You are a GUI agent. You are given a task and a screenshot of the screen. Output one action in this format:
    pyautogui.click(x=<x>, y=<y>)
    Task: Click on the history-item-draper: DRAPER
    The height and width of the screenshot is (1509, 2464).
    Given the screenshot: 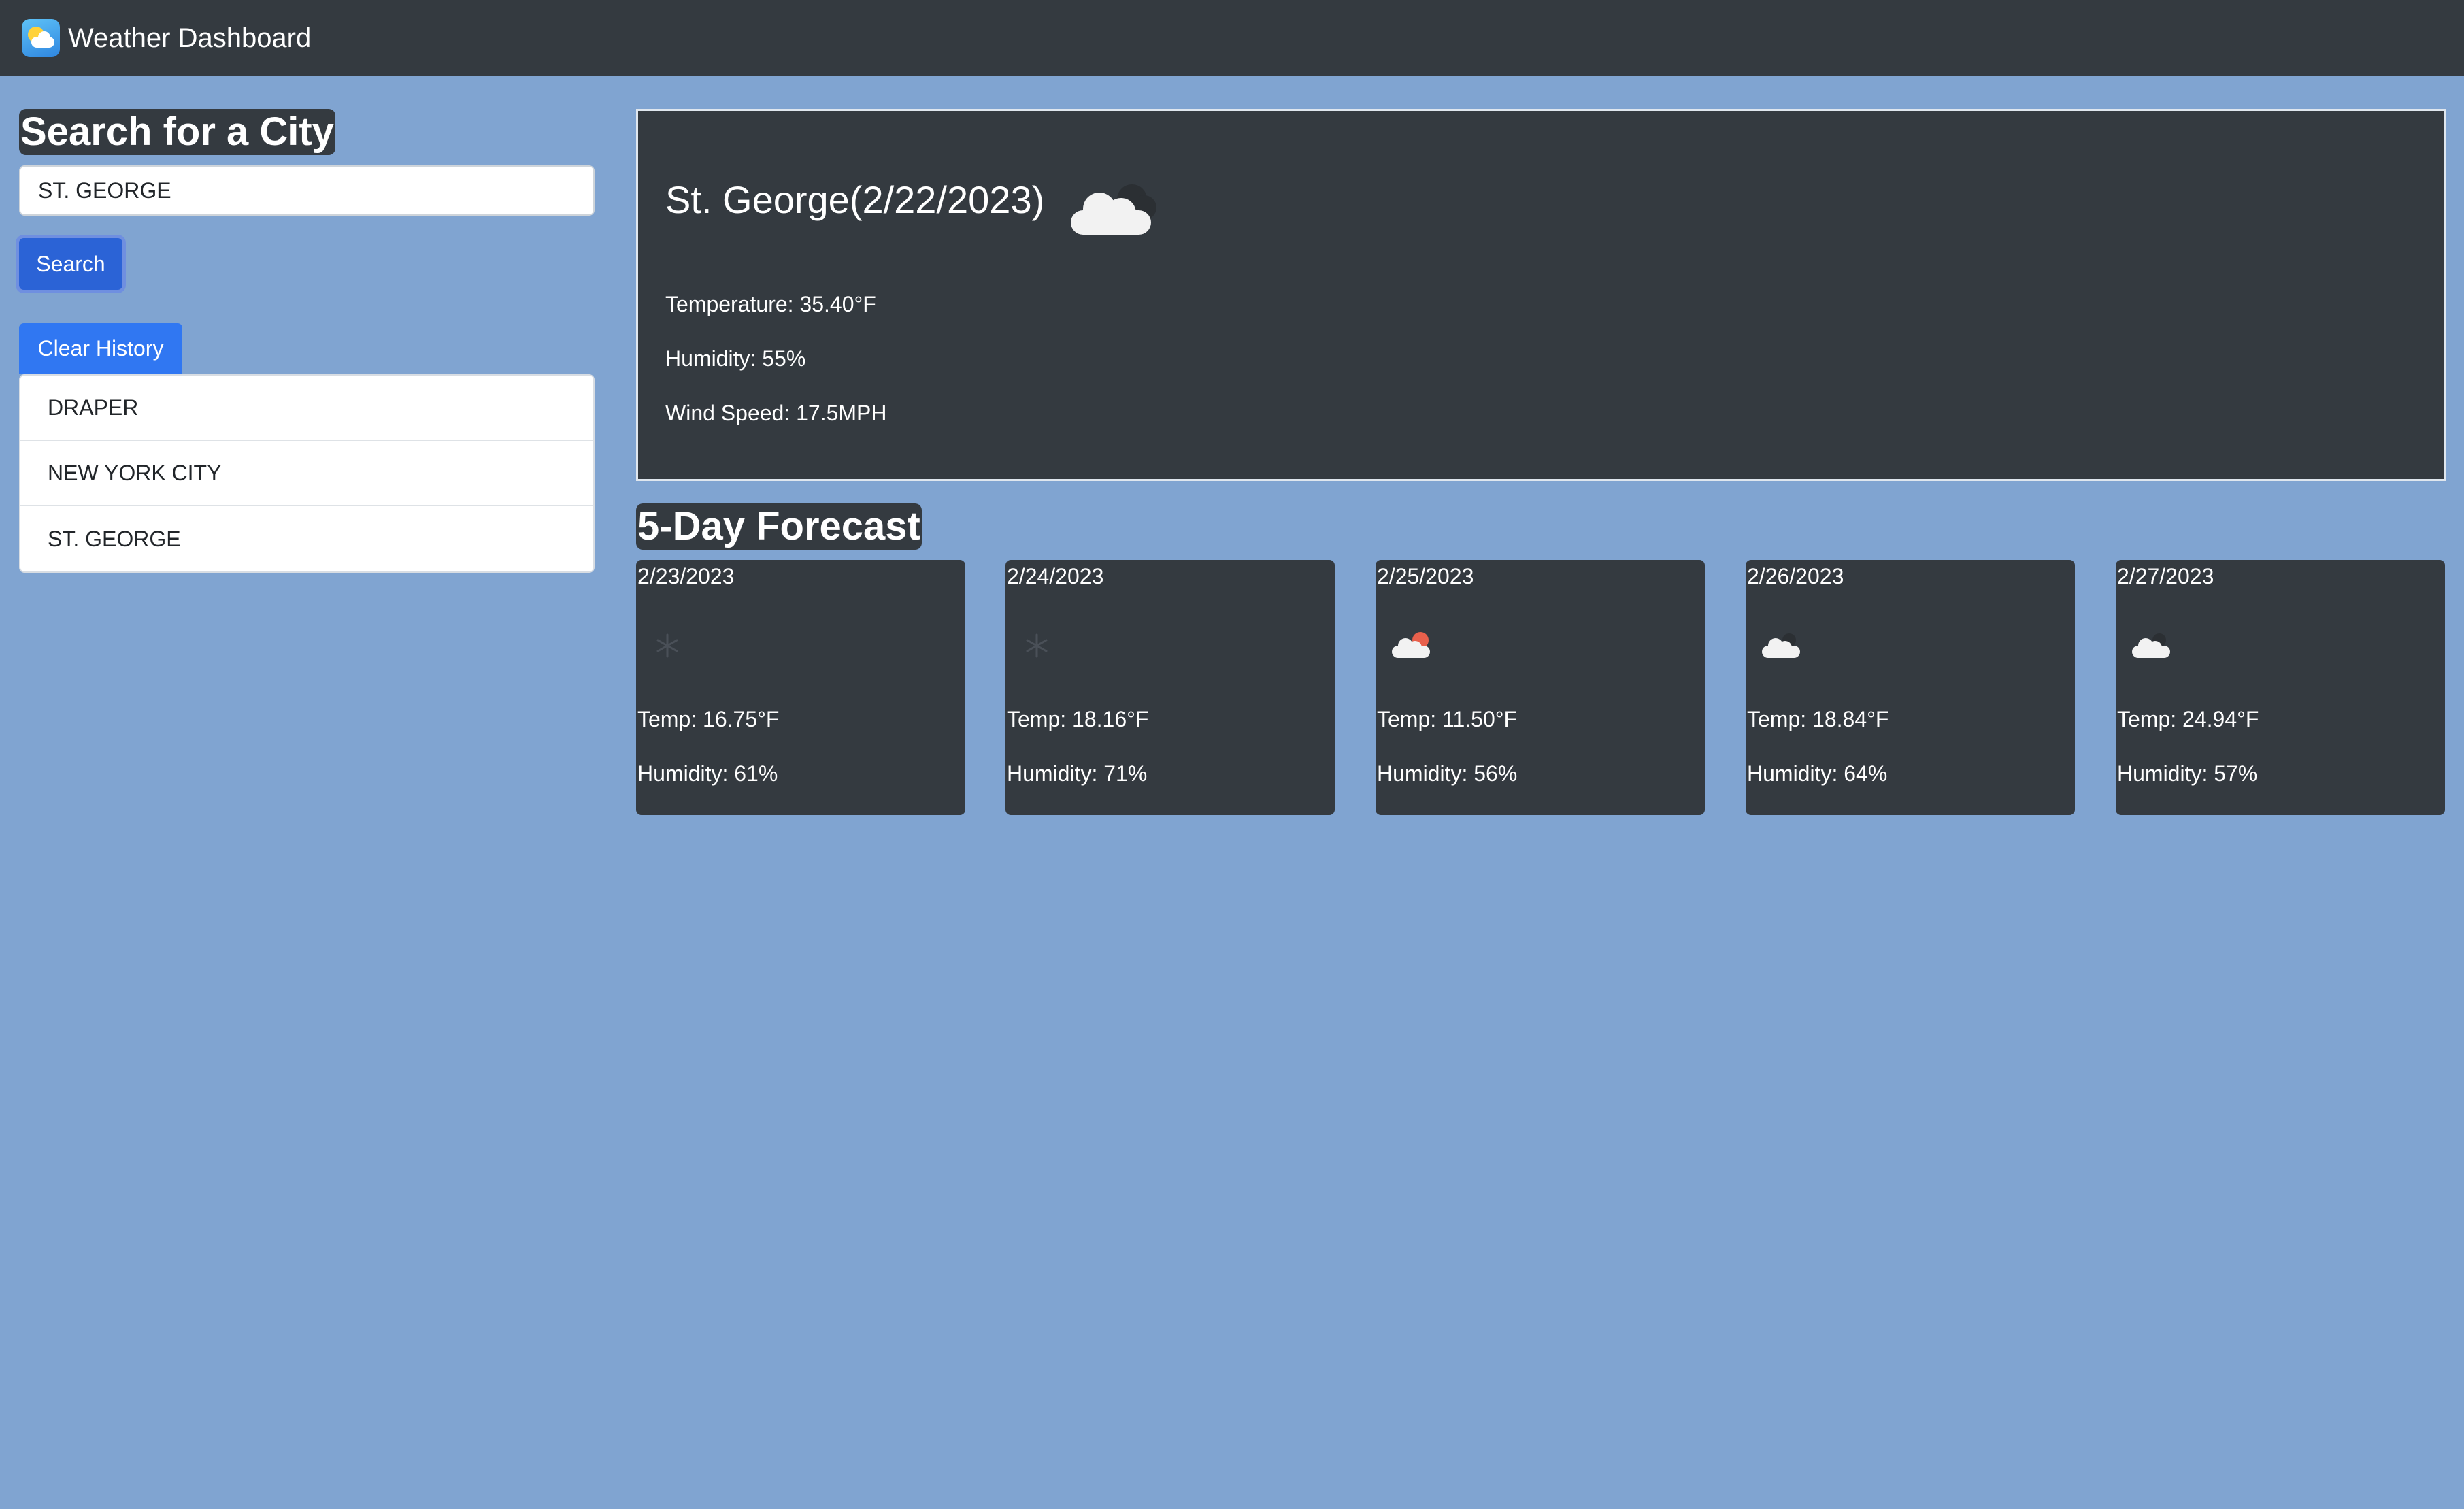 What is the action you would take?
    pyautogui.click(x=306, y=408)
    